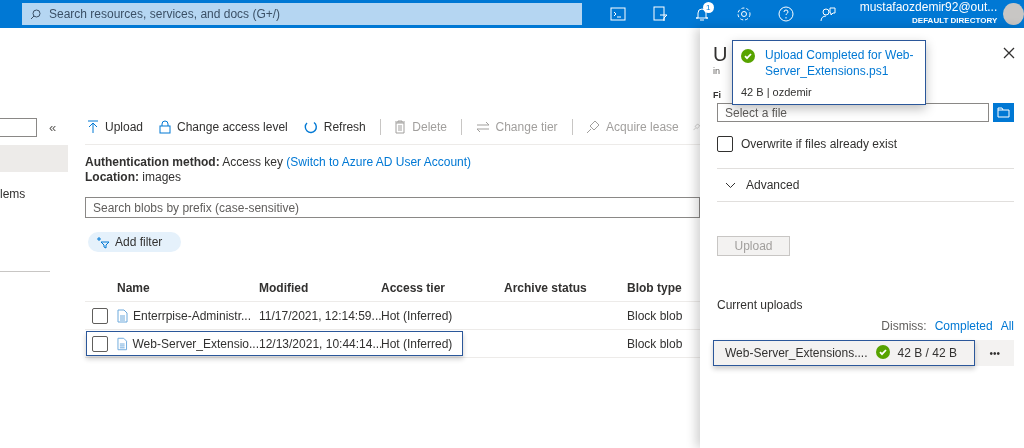 The width and height of the screenshot is (1024, 448). Describe the element at coordinates (927, 353) in the screenshot. I see `upload-progress: 42 B / 42 B` at that location.